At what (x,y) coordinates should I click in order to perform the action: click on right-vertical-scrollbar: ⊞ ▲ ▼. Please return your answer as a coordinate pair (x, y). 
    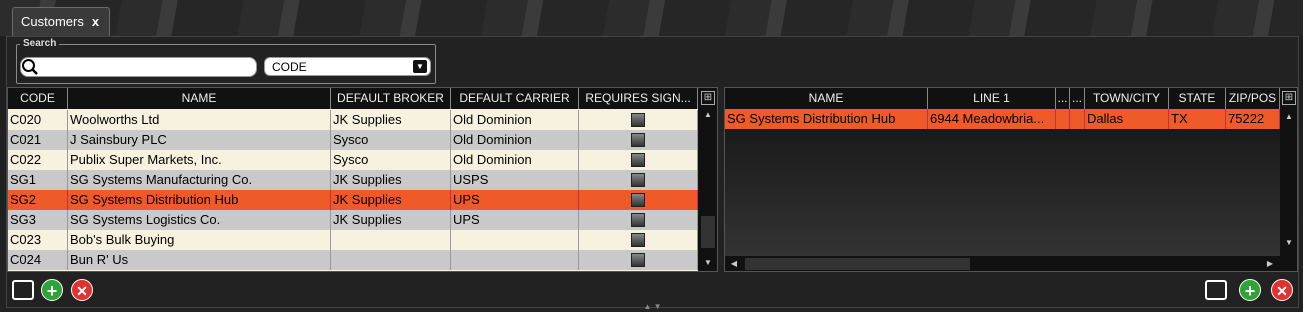
    Looking at the image, I should click on (1288, 172).